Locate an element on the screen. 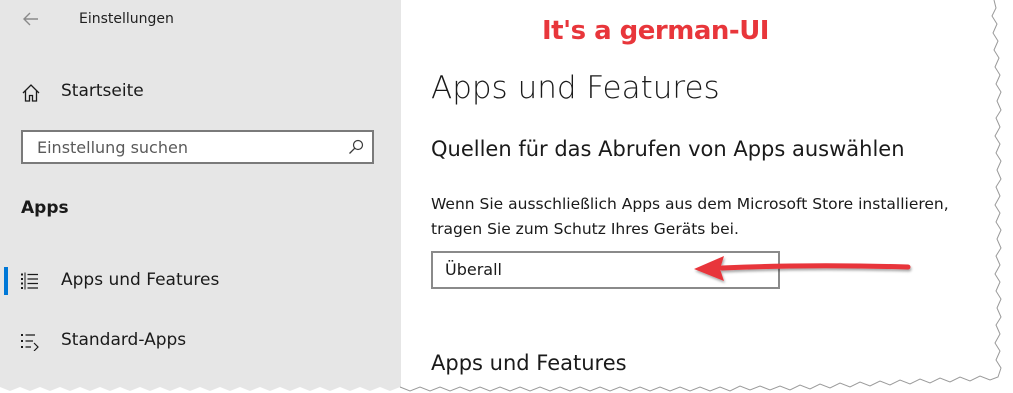 The height and width of the screenshot is (393, 1013). window-title: Einstellungen is located at coordinates (126, 19).